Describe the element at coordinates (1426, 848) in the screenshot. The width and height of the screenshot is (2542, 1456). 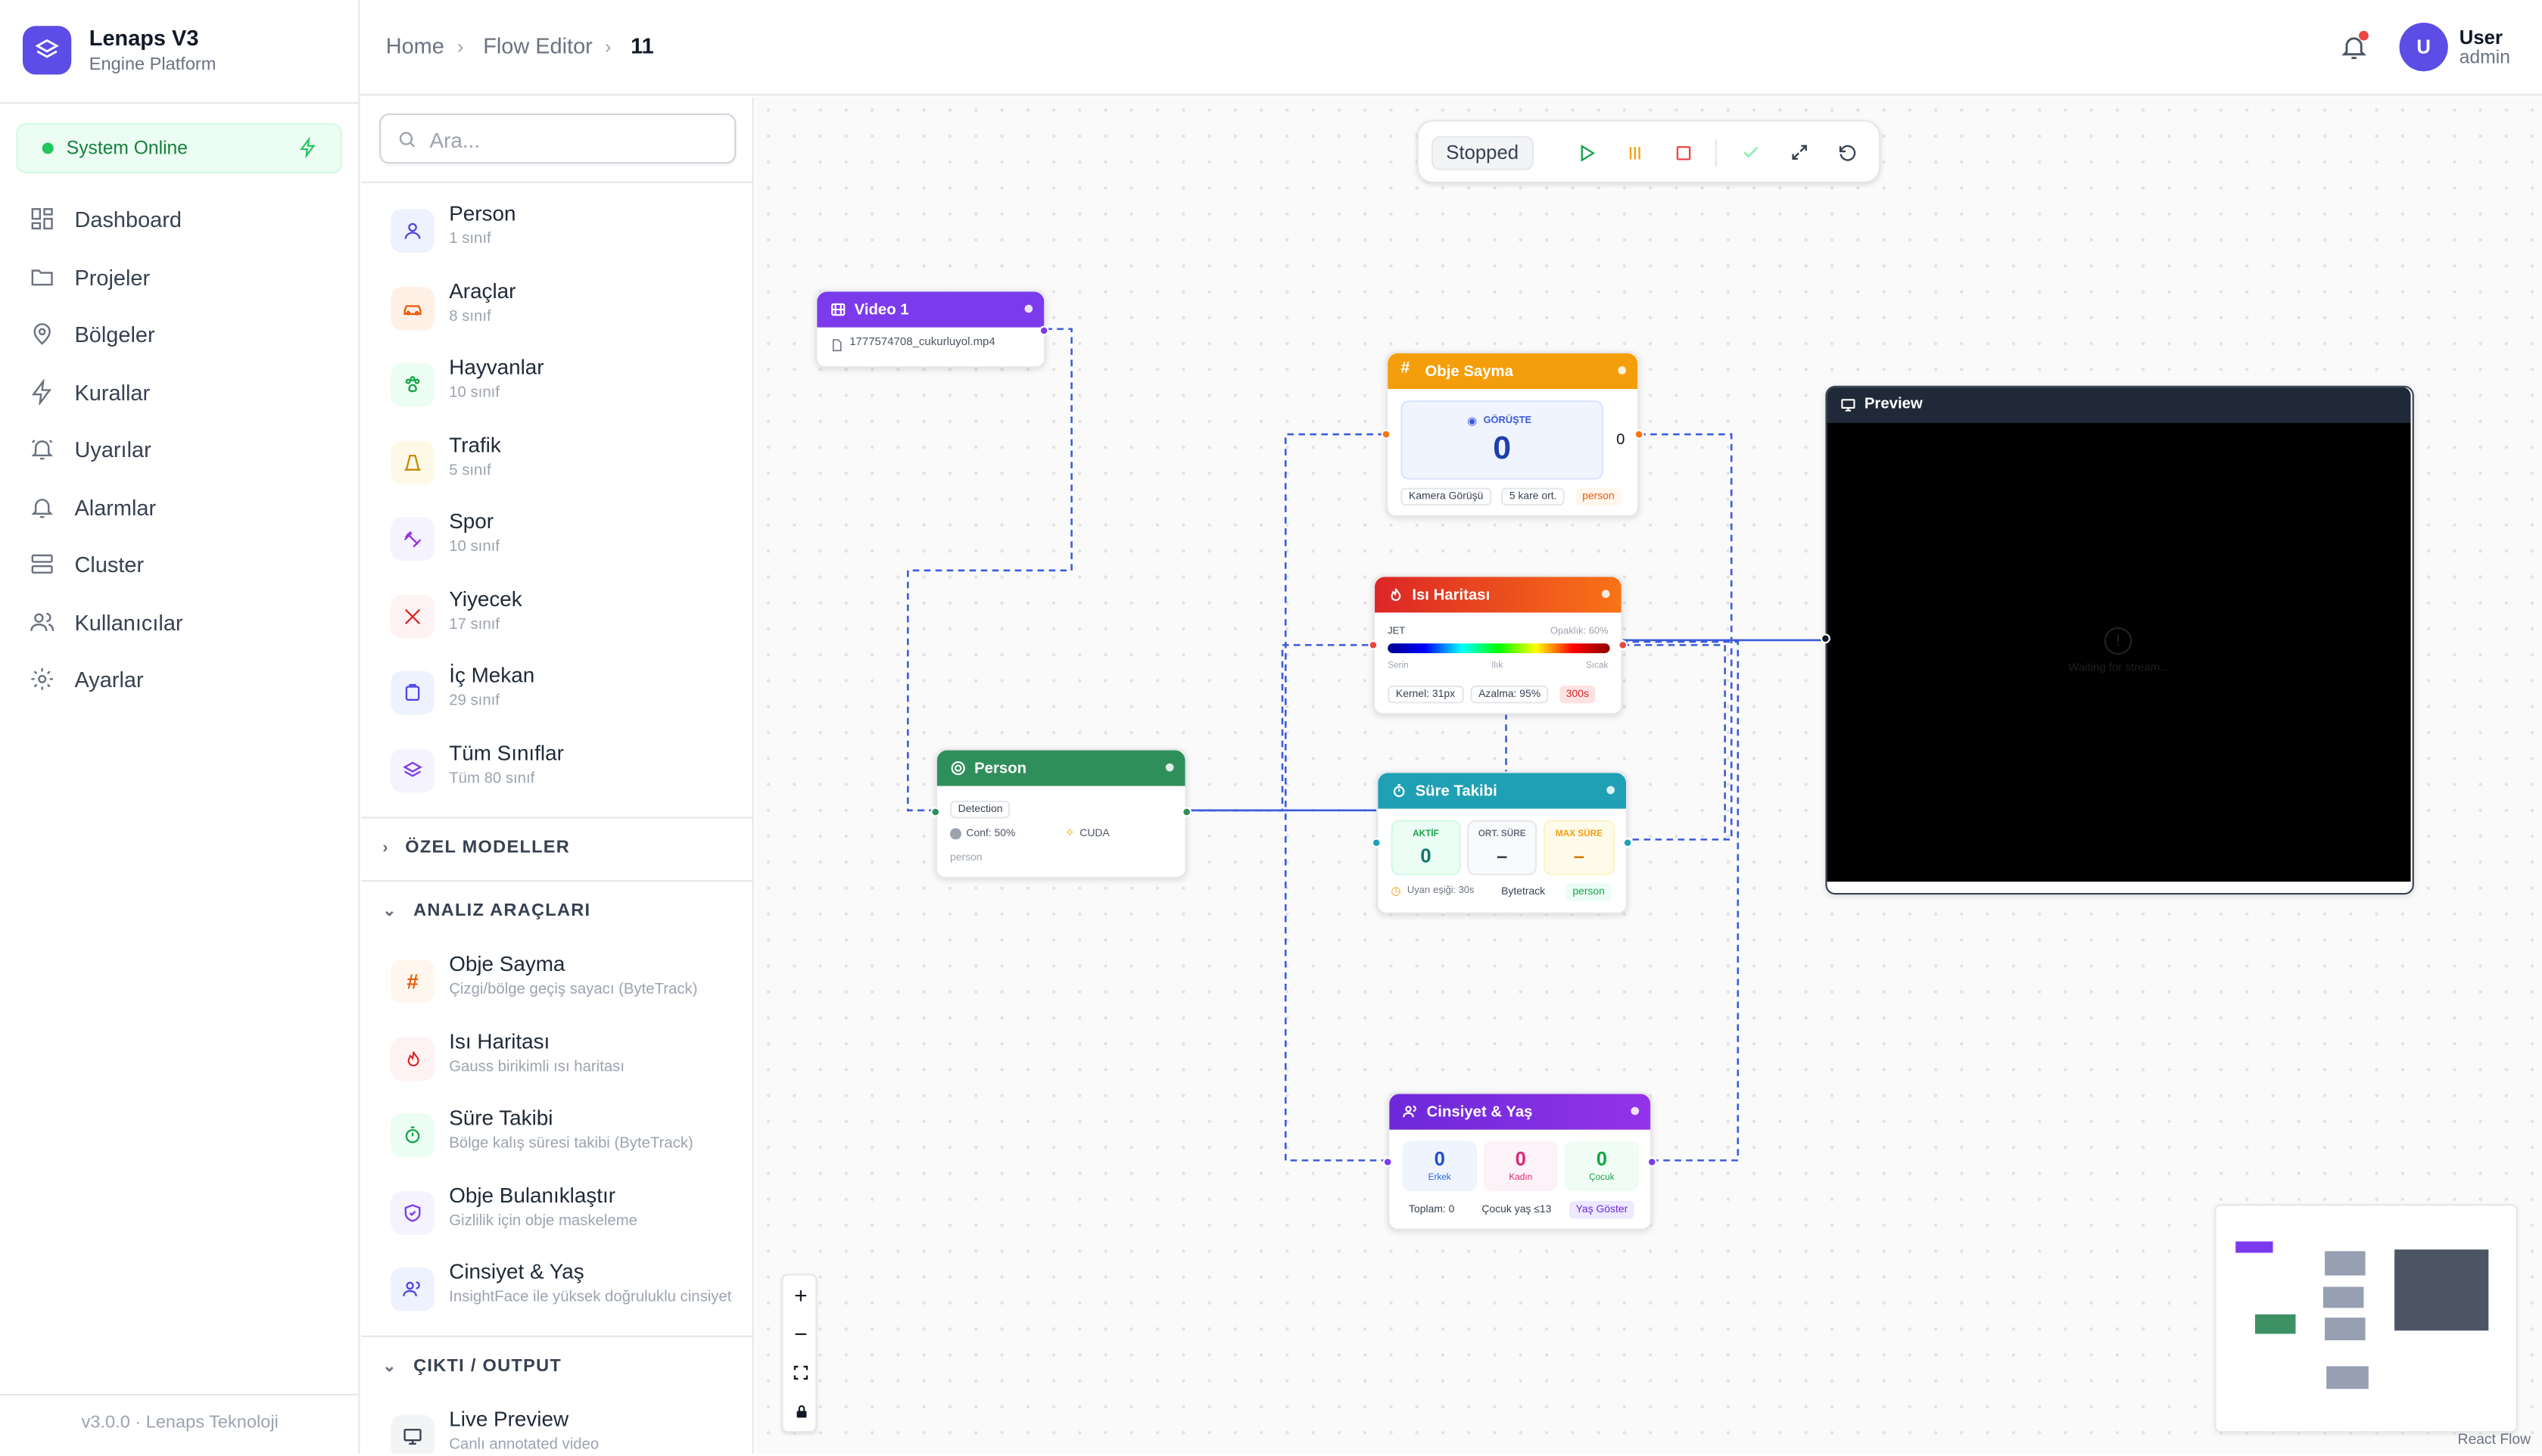
I see `active-stat: AKTİF 0` at that location.